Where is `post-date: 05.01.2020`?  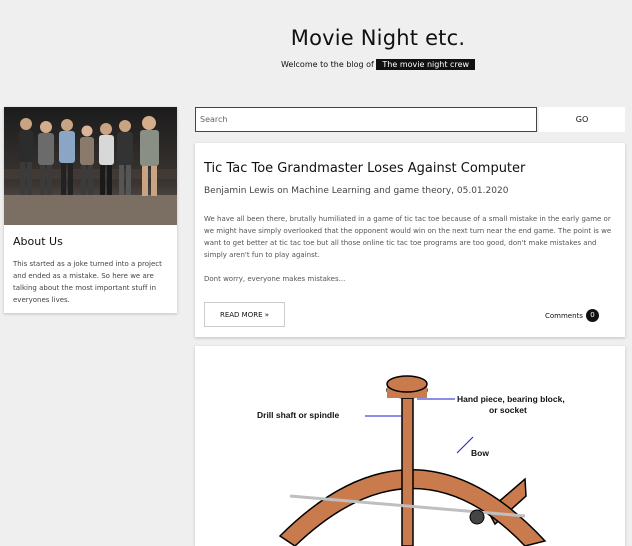
post-date: 05.01.2020 is located at coordinates (482, 191).